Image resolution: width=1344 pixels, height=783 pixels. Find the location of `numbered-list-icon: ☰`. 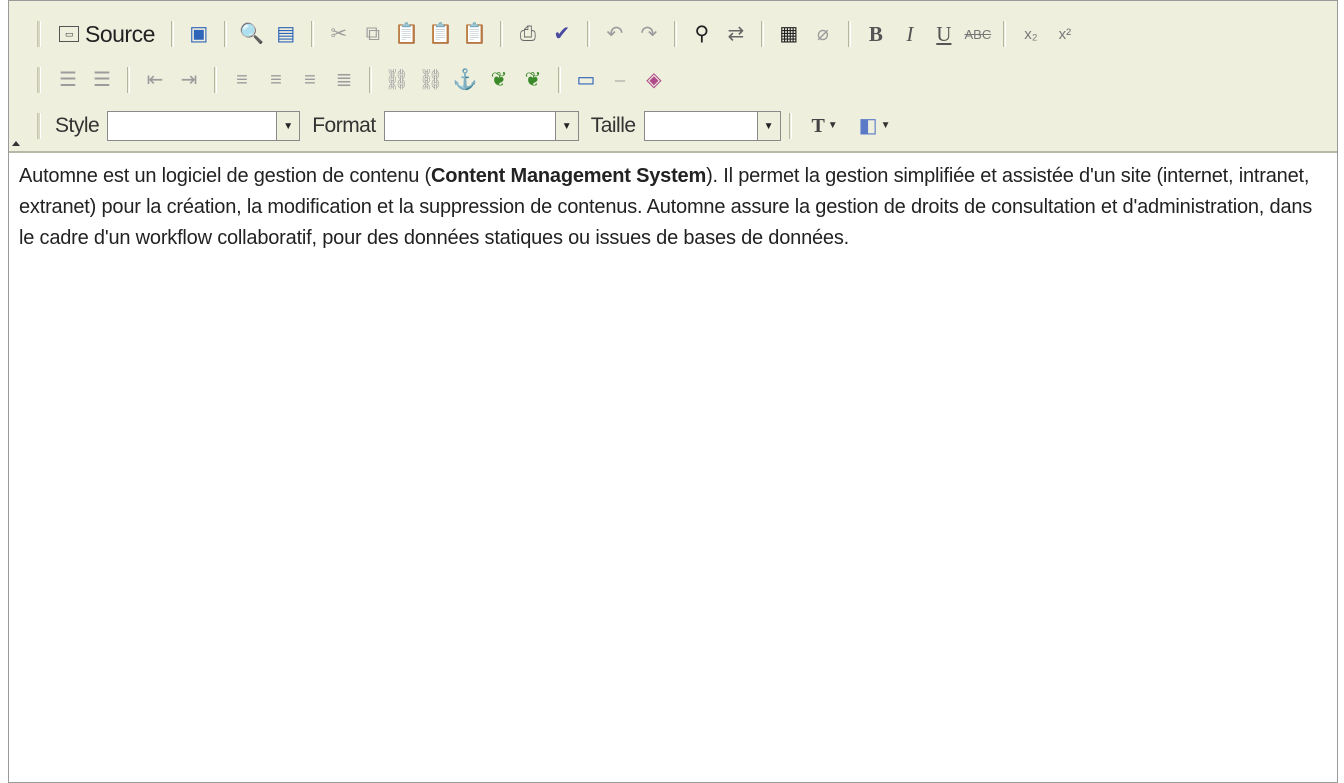

numbered-list-icon: ☰ is located at coordinates (68, 80).